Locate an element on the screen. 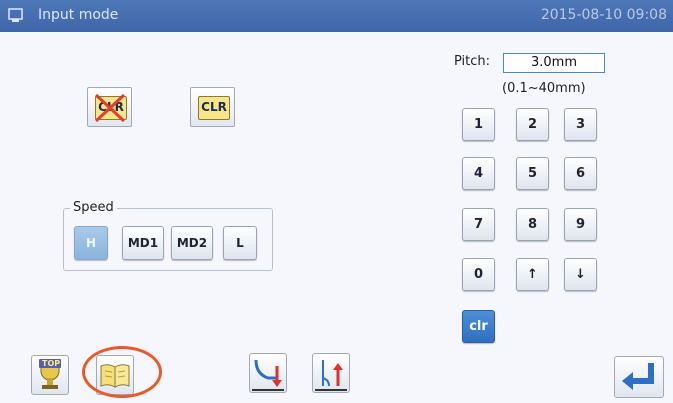  speed-h-button: H is located at coordinates (91, 243).